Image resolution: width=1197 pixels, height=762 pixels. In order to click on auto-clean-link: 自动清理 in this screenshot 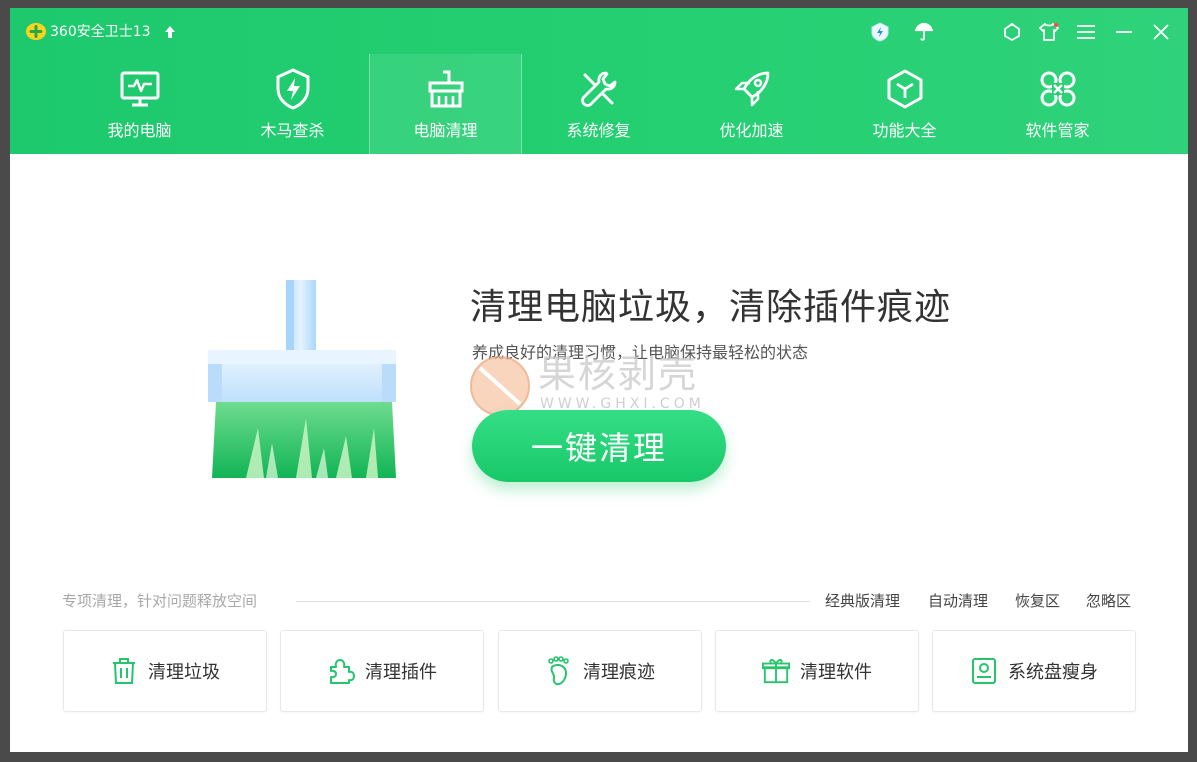, I will do `click(958, 601)`.